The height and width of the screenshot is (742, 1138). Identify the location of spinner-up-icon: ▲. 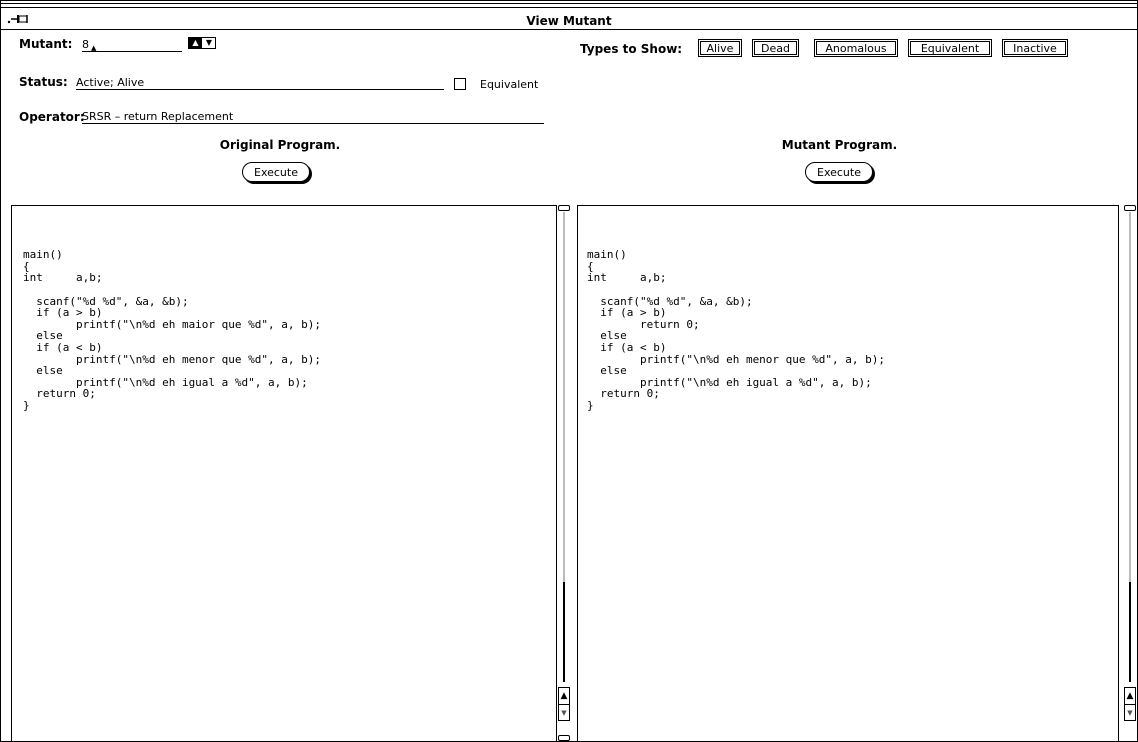
(195, 43).